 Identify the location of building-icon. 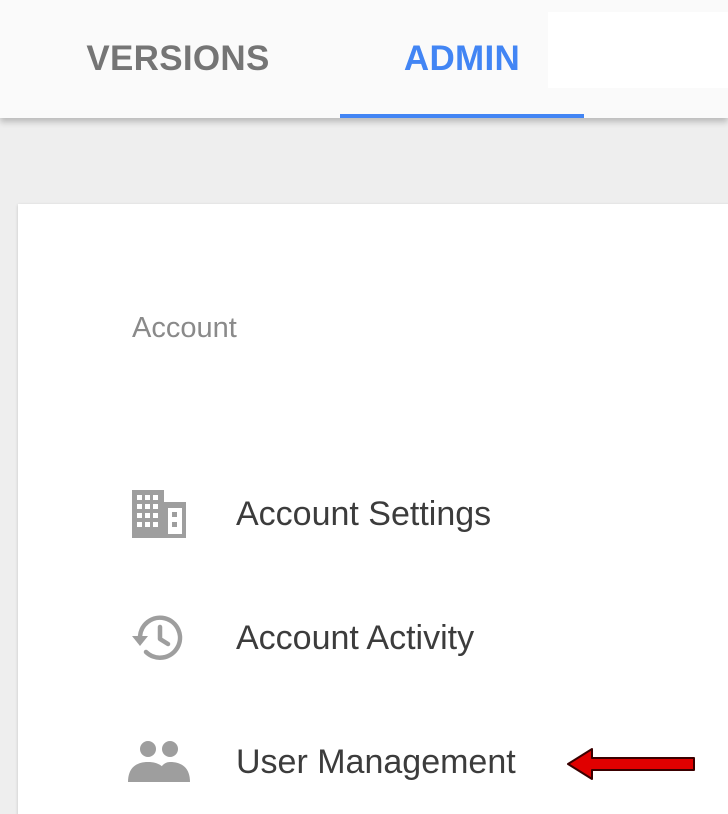
(159, 514).